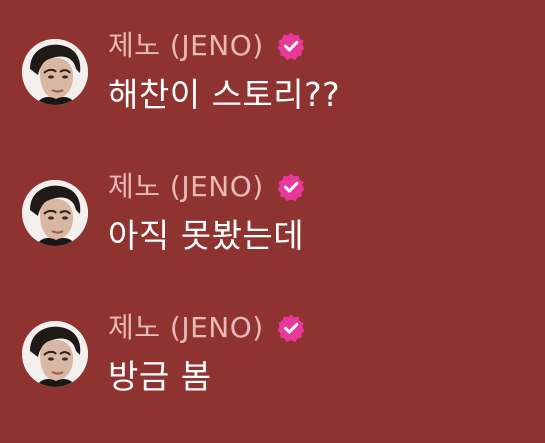 This screenshot has width=545, height=443. I want to click on message-text: 아직 못봤는데, so click(206, 235).